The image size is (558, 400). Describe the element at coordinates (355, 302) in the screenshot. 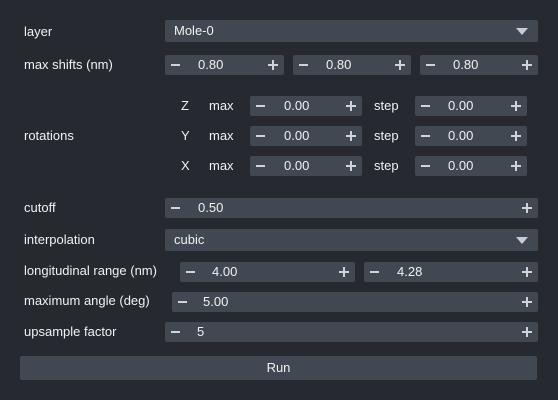

I see `maximum-angle-spinbox: 5.00` at that location.